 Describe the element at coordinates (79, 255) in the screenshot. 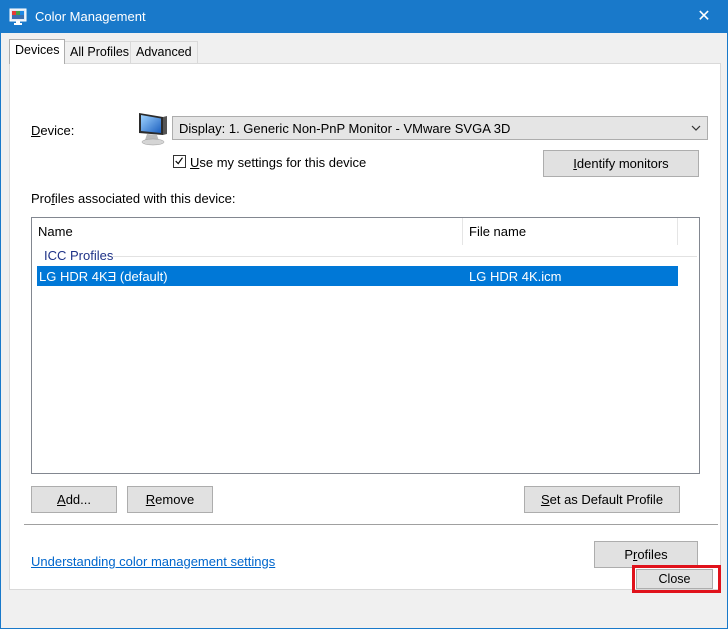

I see `group-icc-profiles: ICC Profiles` at that location.